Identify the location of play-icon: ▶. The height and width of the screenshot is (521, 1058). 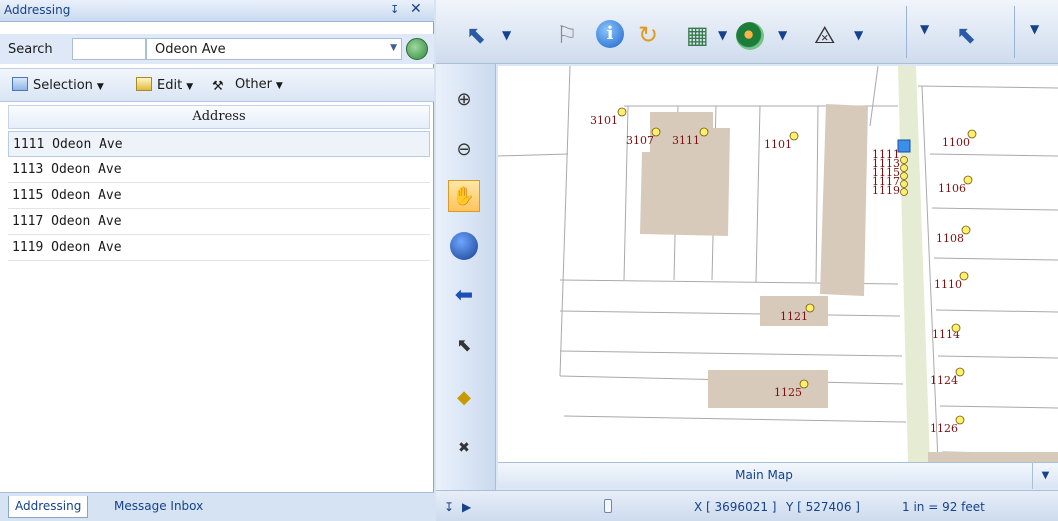
(466, 507).